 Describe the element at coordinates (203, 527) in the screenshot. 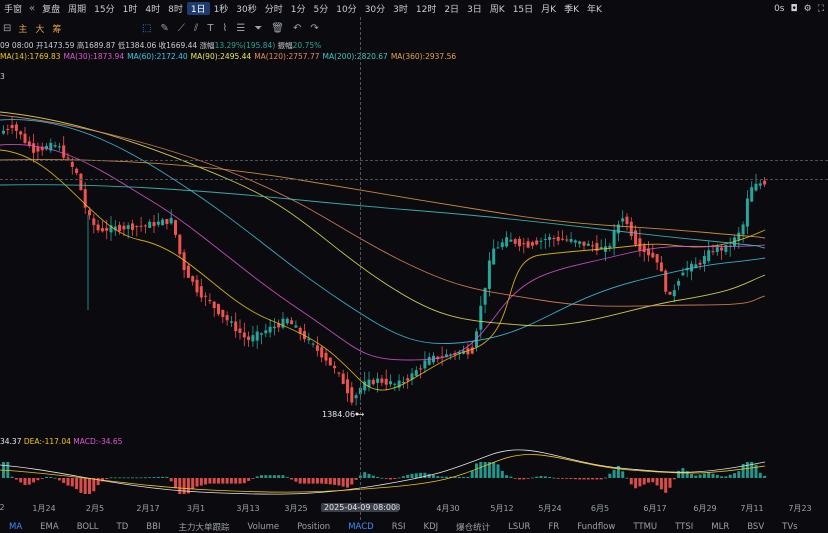

I see `indicator-tab-5: 主力大单跟踪` at that location.